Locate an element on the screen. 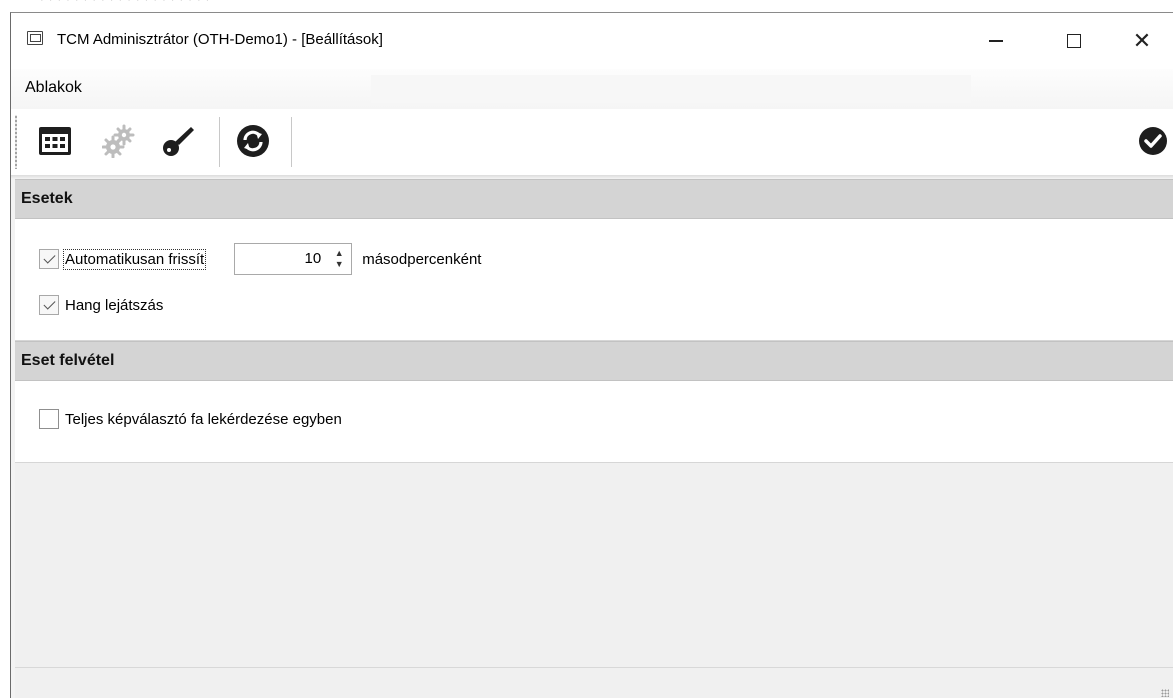  gears-icon is located at coordinates (118, 141).